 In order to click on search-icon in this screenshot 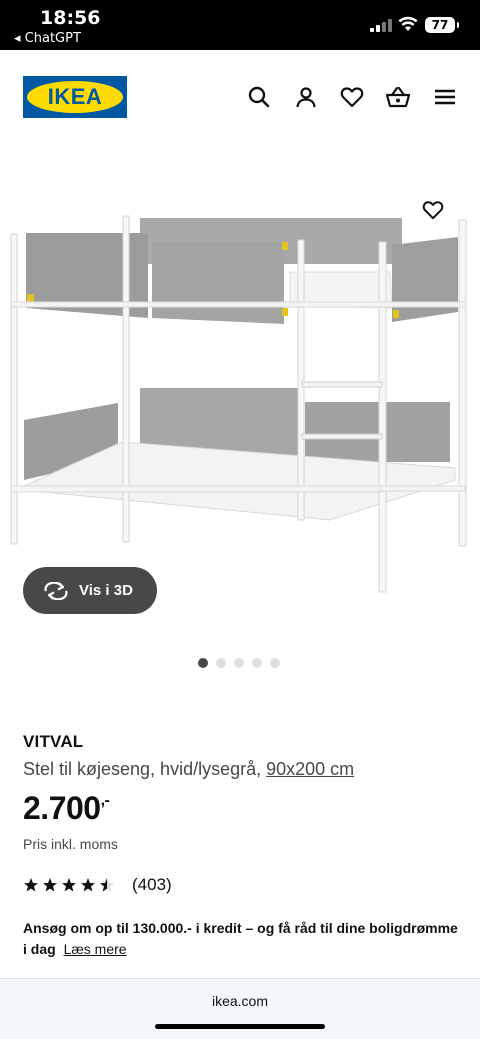, I will do `click(259, 97)`.